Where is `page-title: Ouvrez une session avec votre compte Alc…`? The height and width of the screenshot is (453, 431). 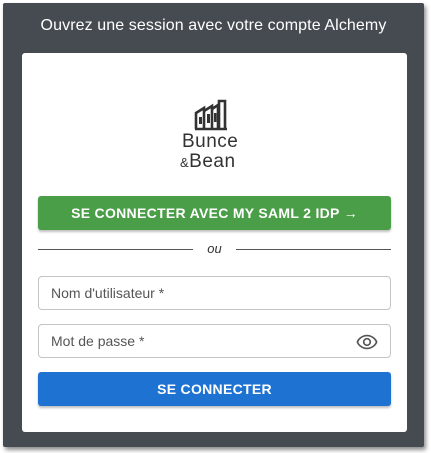 page-title: Ouvrez une session avec votre compte Alc… is located at coordinates (213, 25).